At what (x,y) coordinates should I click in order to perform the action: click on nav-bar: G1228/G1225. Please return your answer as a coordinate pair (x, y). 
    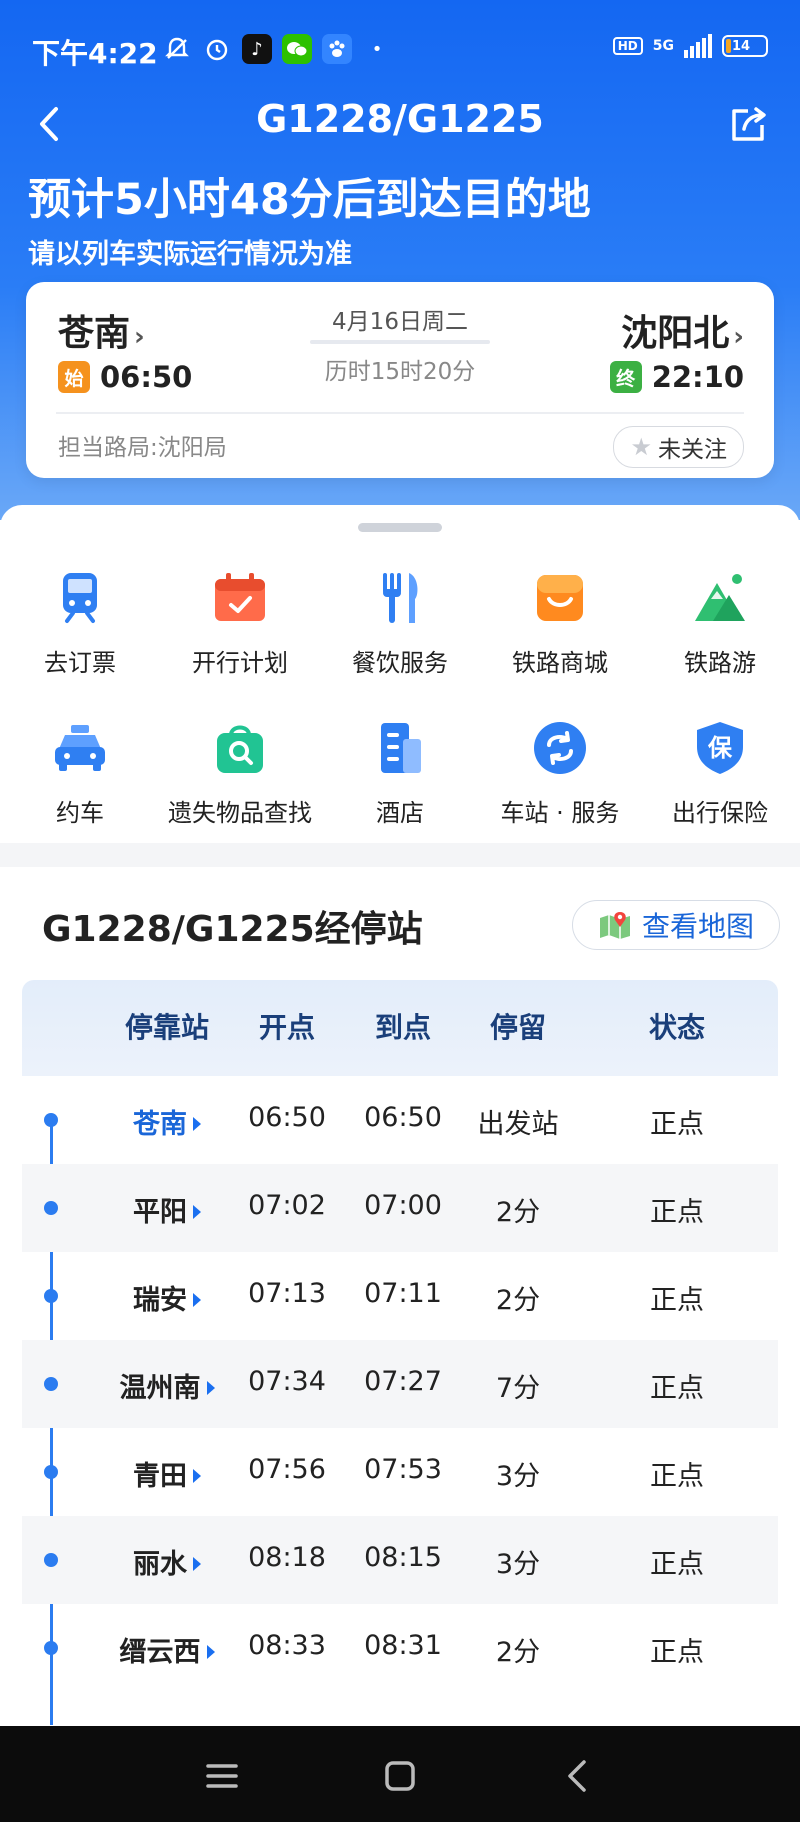
    Looking at the image, I should click on (400, 125).